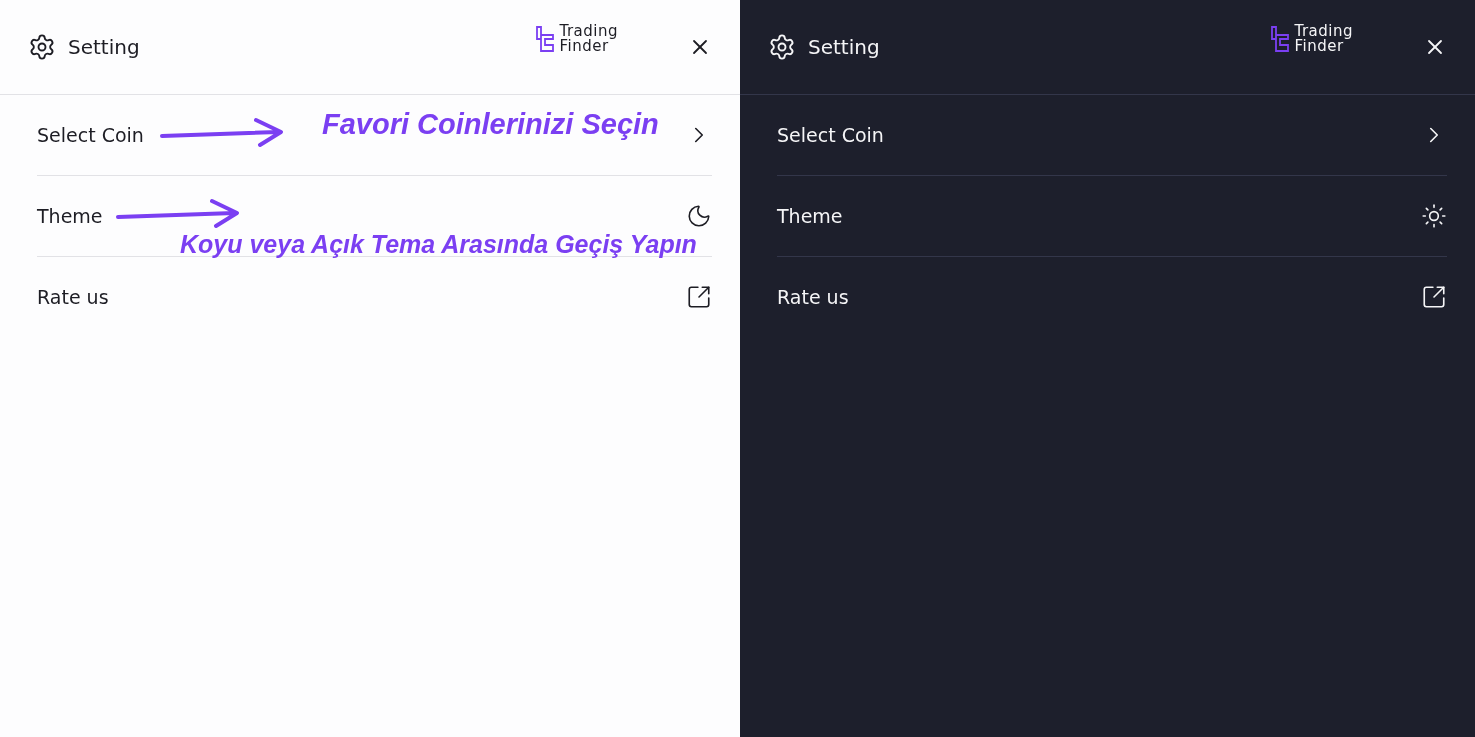  What do you see at coordinates (490, 124) in the screenshot?
I see `annotation-text: Favori Coinlerinizi Seçin` at bounding box center [490, 124].